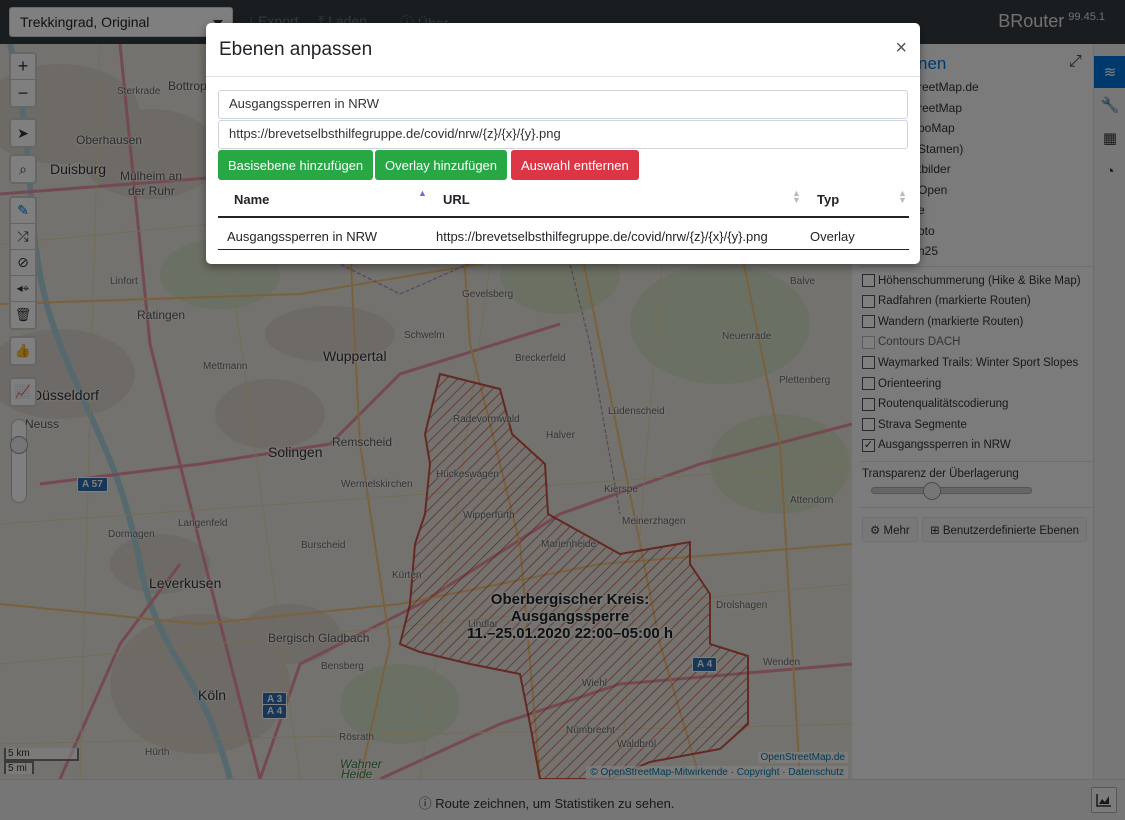  I want to click on column-header-type: Typ, so click(828, 199).